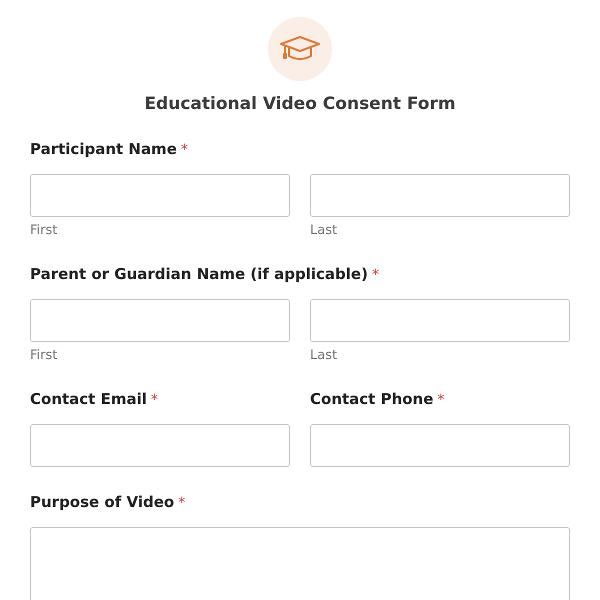 The height and width of the screenshot is (600, 600). What do you see at coordinates (300, 104) in the screenshot?
I see `form-title: Educational Video Consent Form` at bounding box center [300, 104].